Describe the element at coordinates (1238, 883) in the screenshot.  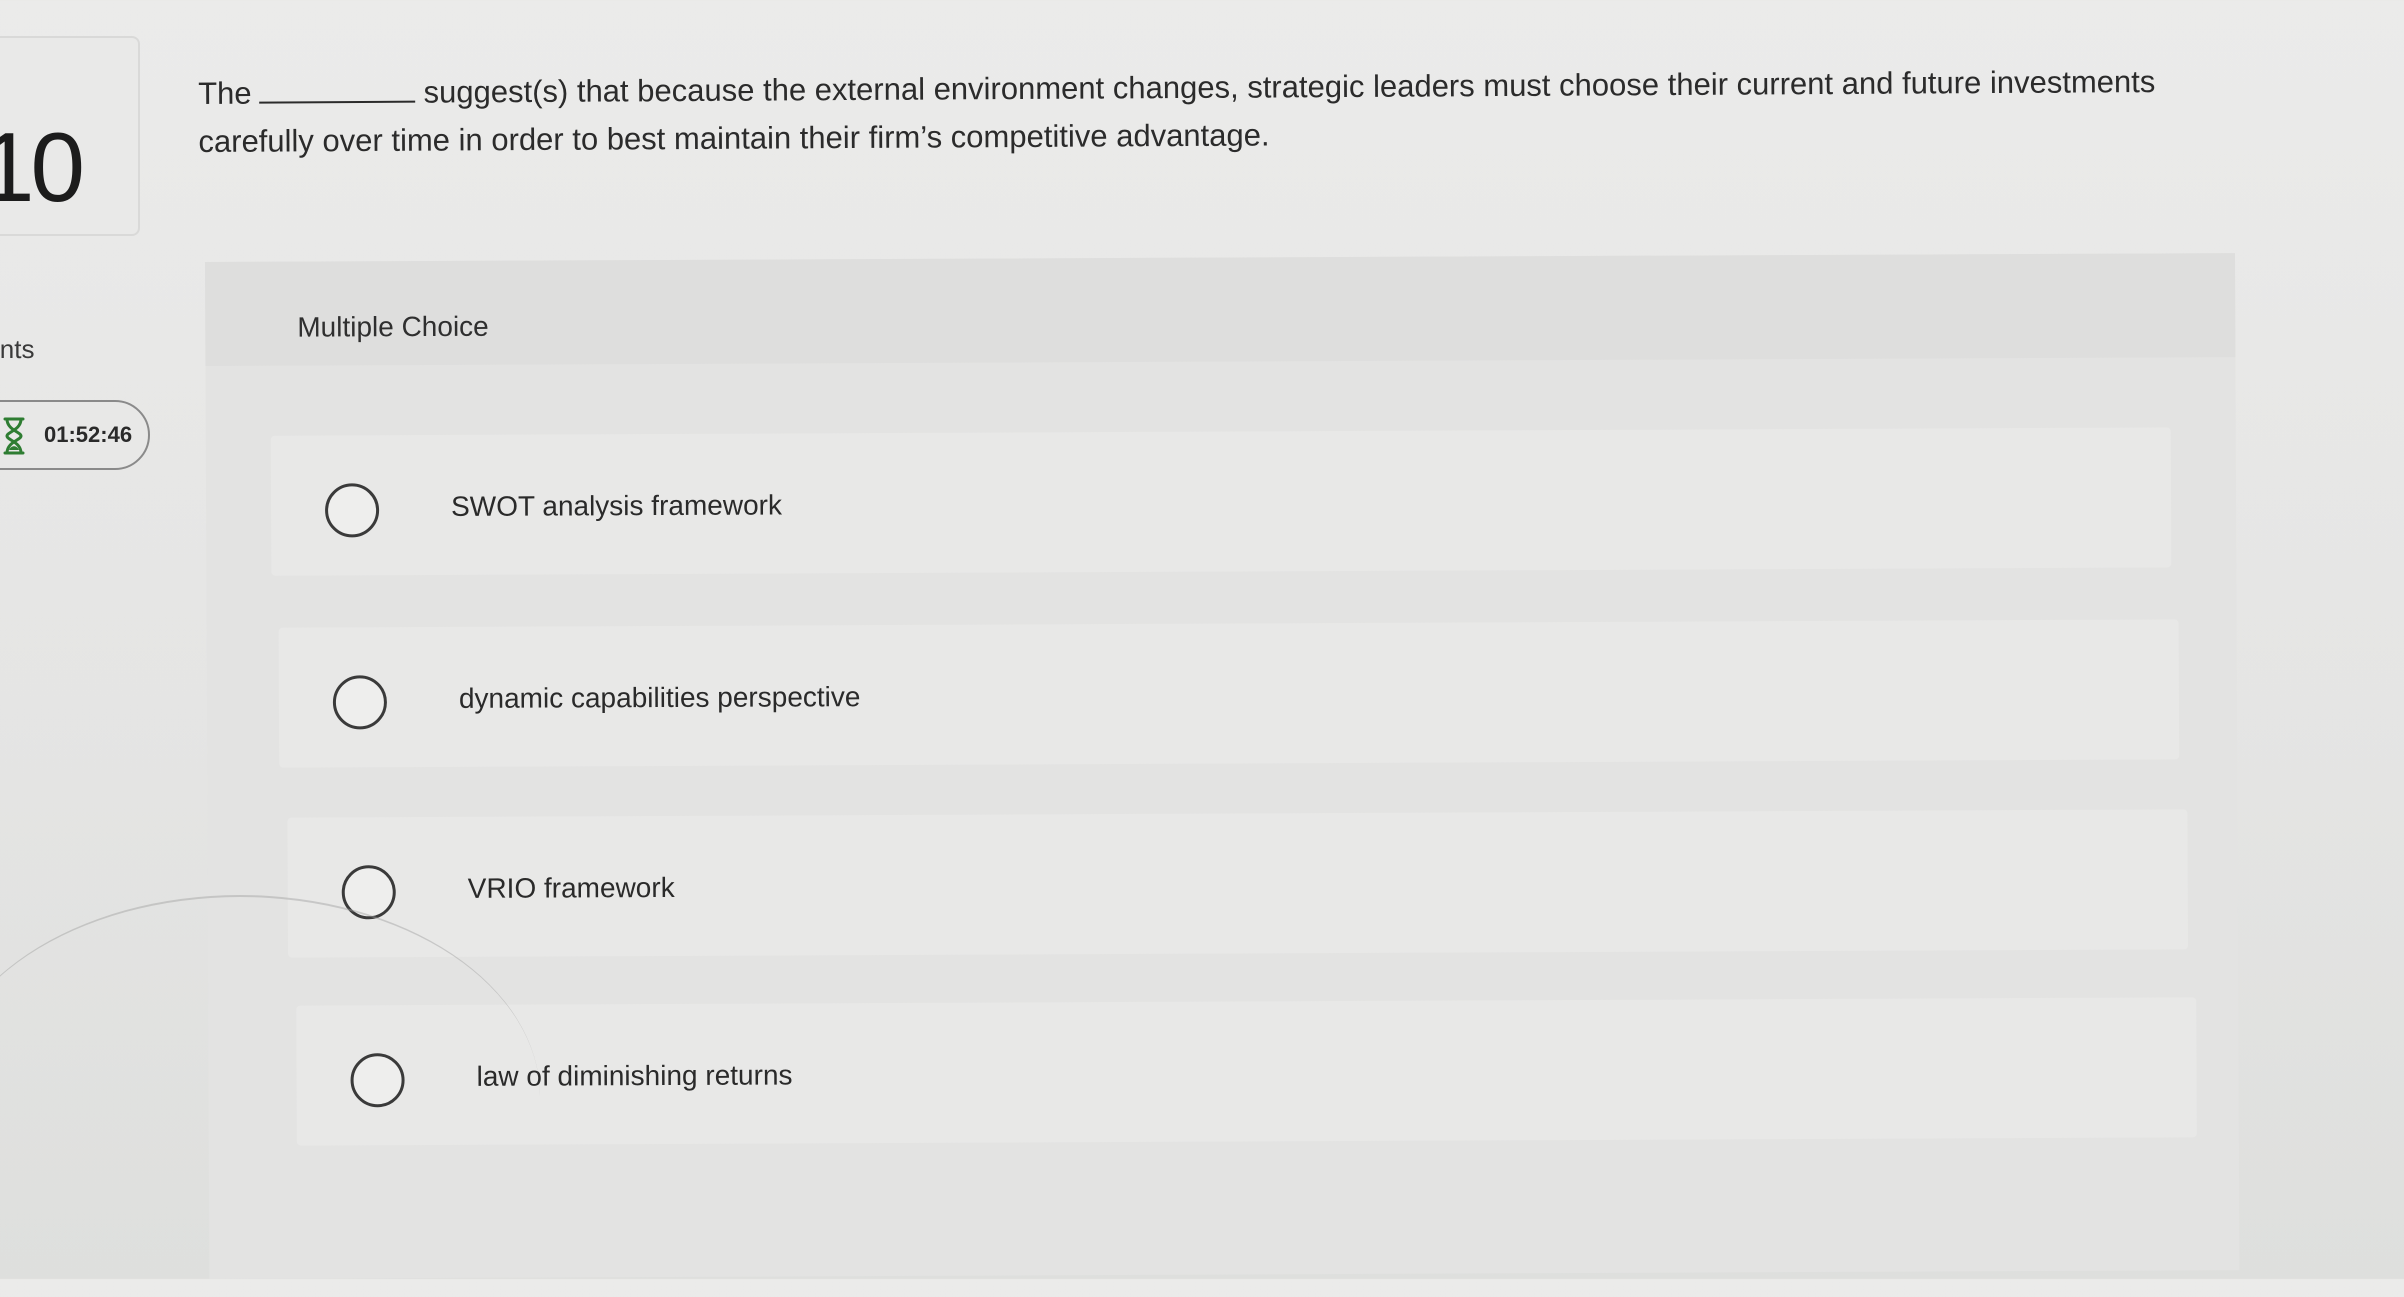
I see `answer-option: VRIO framework` at that location.